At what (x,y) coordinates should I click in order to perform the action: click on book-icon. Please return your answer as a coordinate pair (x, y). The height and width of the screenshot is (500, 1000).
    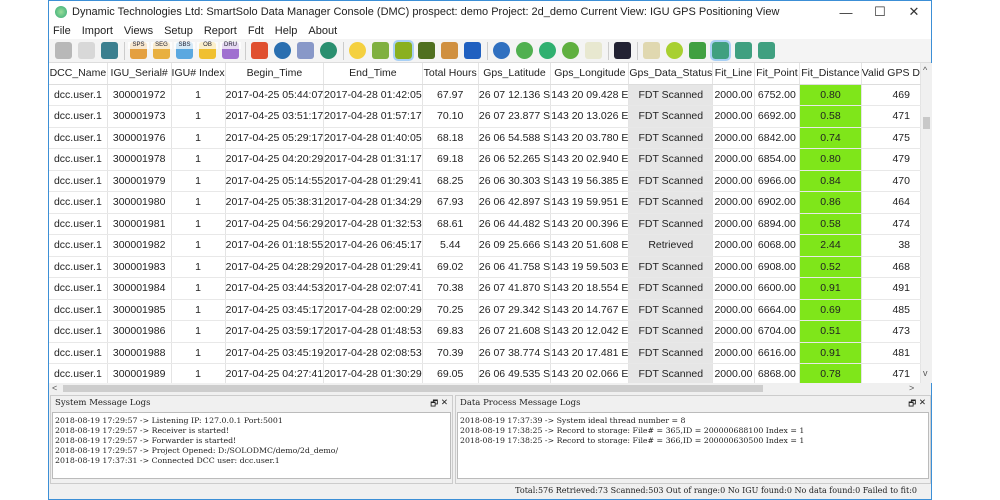
    Looking at the image, I should click on (472, 50).